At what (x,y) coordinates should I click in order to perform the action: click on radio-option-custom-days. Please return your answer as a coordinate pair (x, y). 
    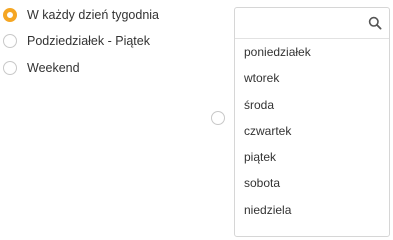
    Looking at the image, I should click on (218, 118).